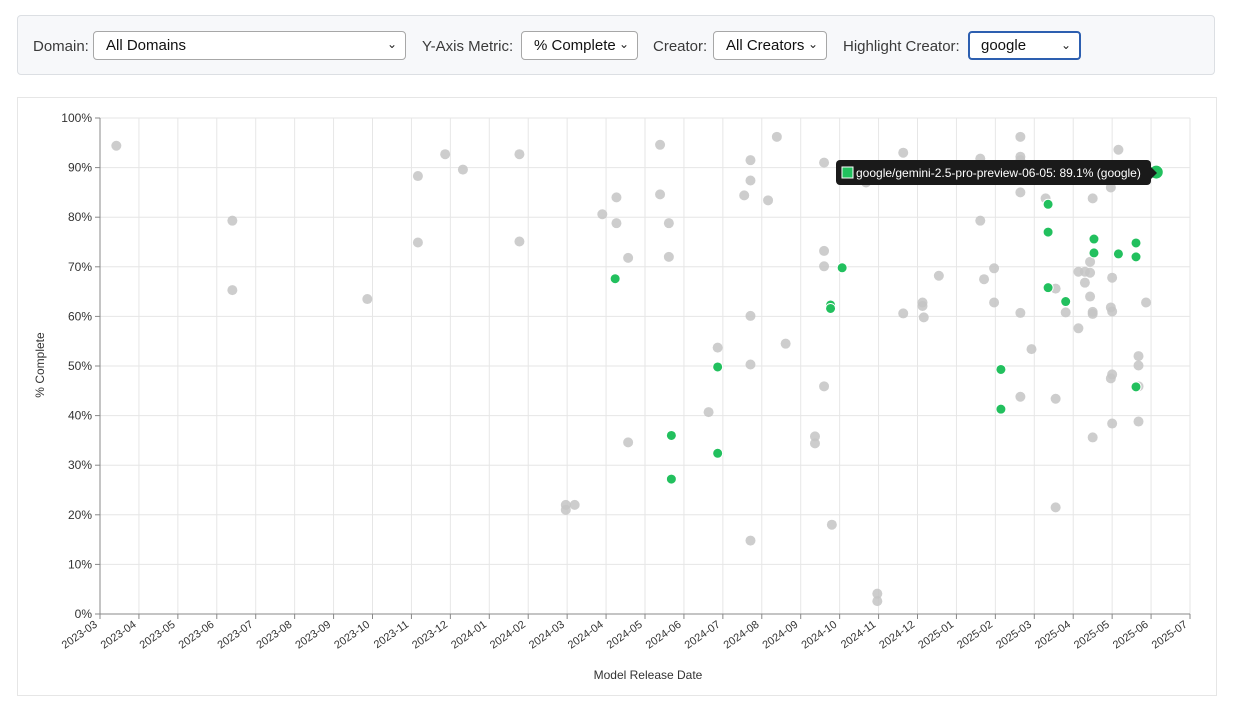 This screenshot has height=714, width=1239. What do you see at coordinates (1024, 45) in the screenshot?
I see `highlight-select: google ⌄` at bounding box center [1024, 45].